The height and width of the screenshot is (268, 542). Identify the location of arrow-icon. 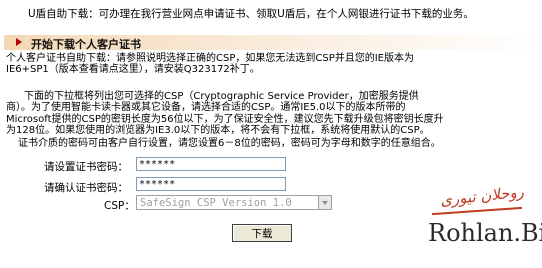
(19, 42).